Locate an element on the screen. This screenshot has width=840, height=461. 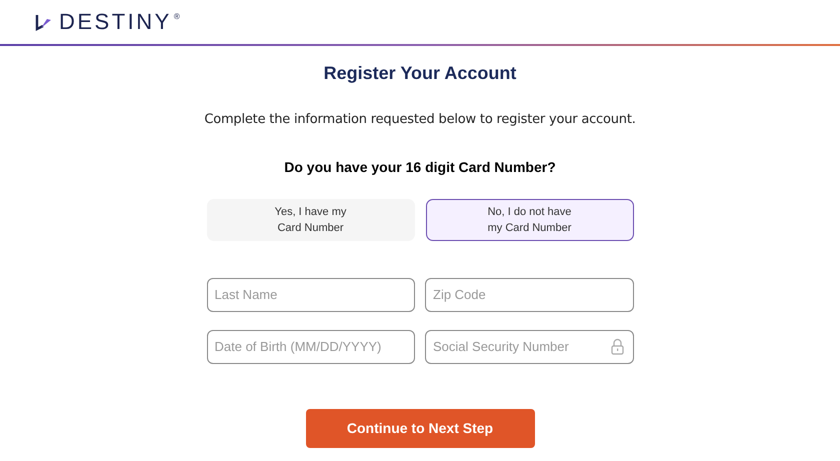
continue-button: Continue to Next Step is located at coordinates (420, 428).